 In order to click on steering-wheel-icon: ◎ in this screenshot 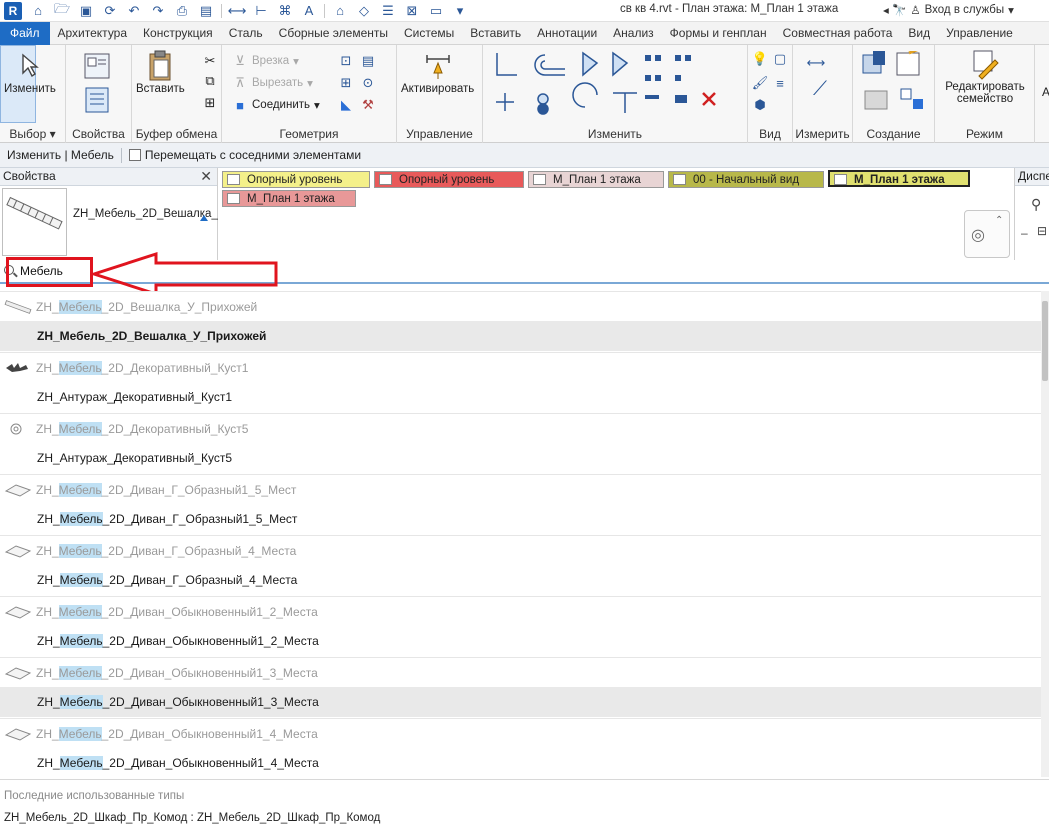, I will do `click(978, 235)`.